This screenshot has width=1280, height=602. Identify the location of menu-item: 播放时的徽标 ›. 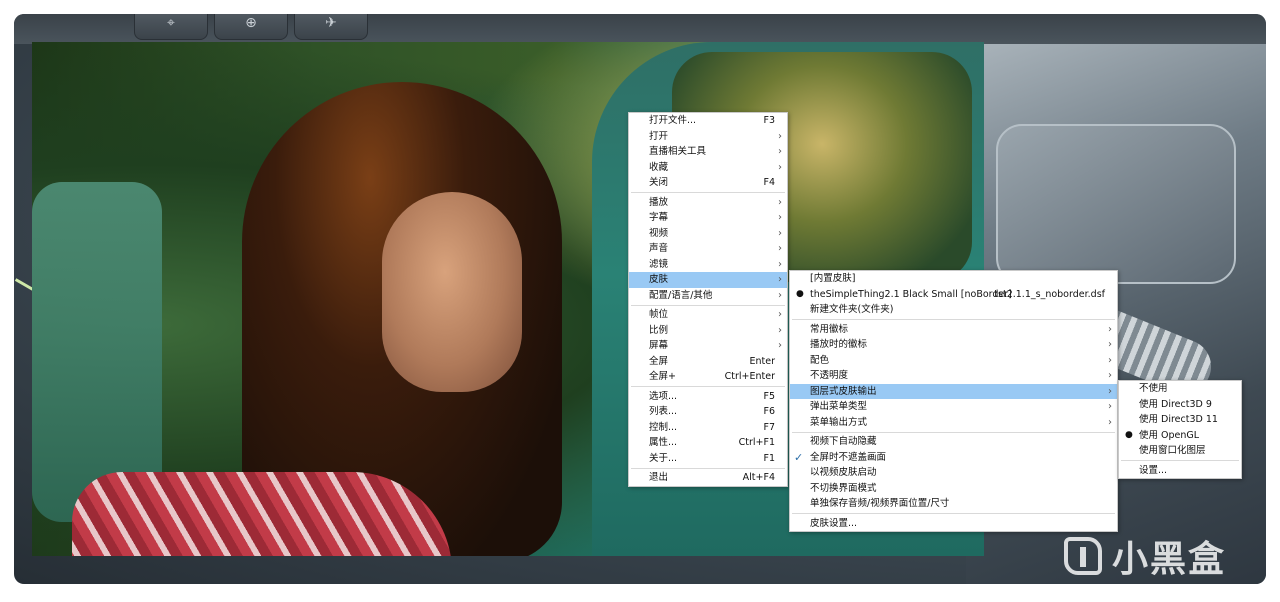
(953, 345).